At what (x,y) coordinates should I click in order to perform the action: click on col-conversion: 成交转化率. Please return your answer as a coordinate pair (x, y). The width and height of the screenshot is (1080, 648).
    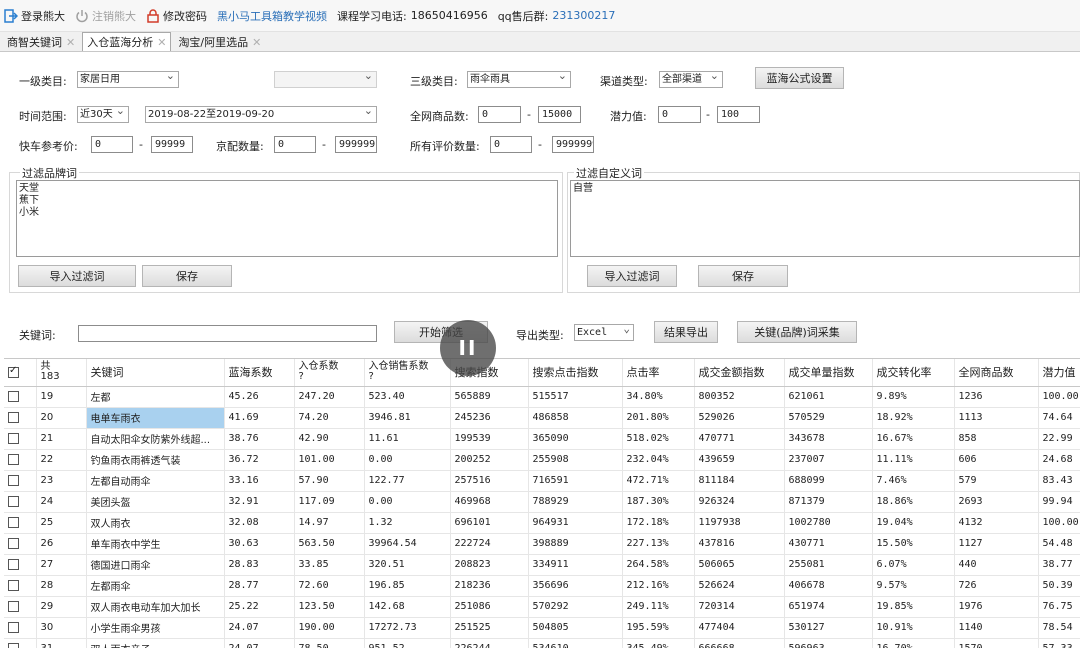
    Looking at the image, I should click on (913, 373).